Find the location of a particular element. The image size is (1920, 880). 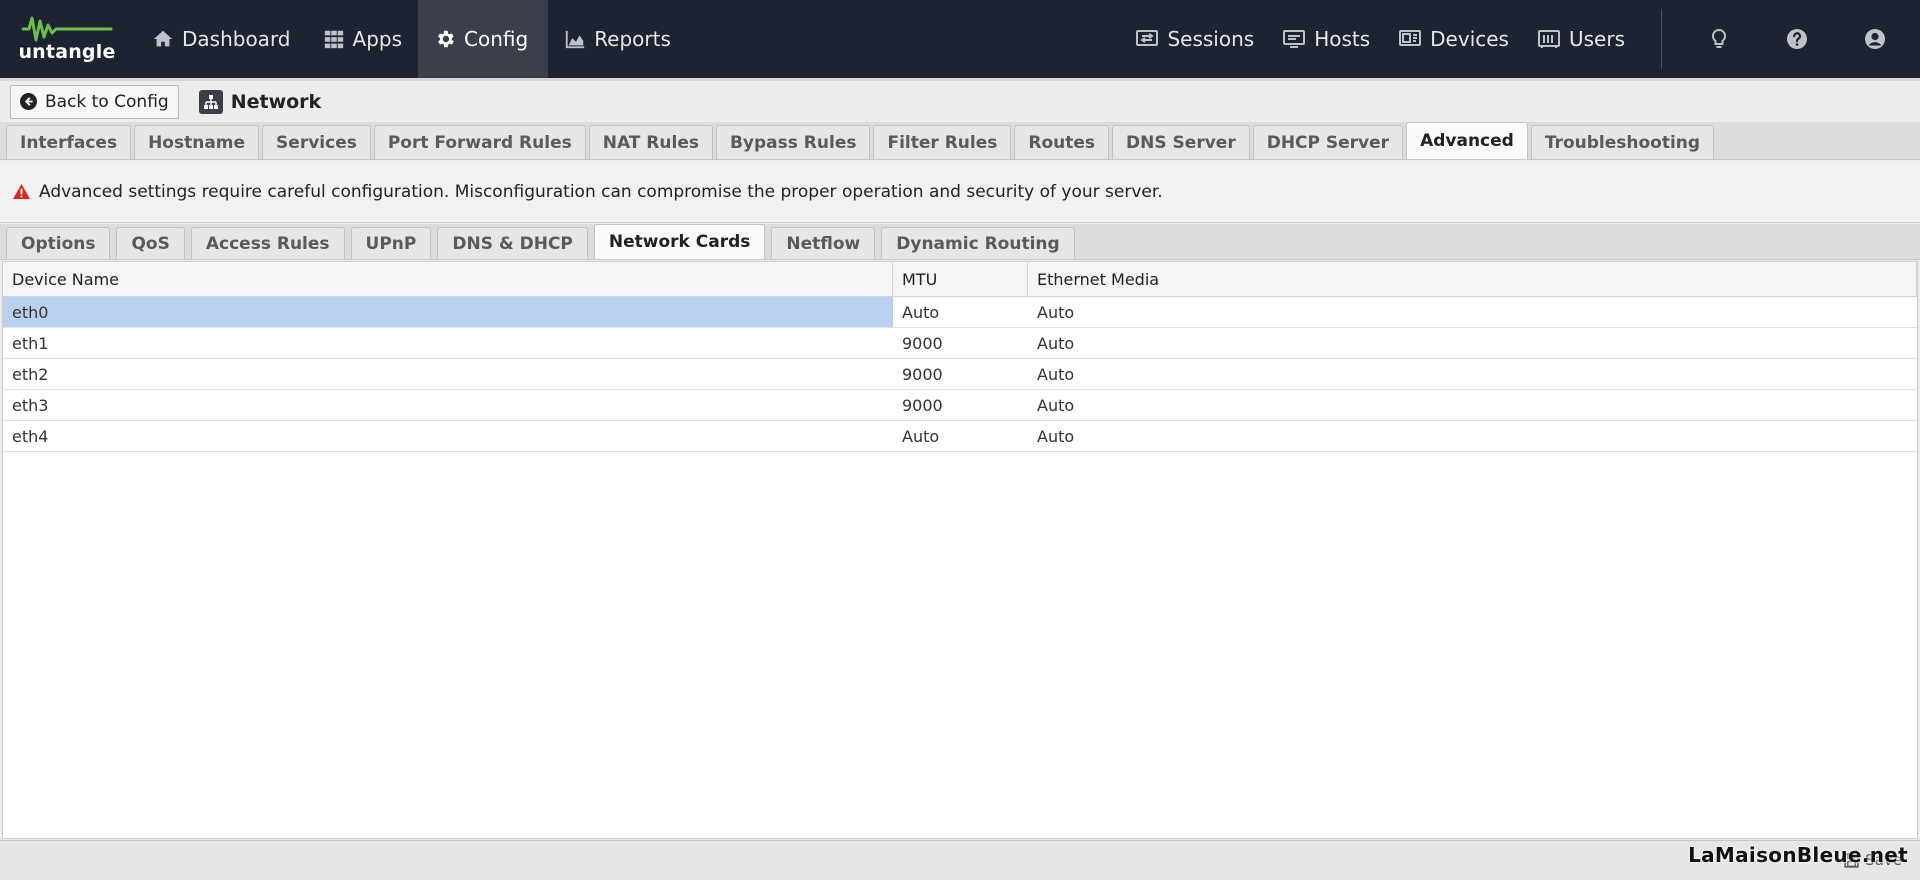

cell-device-name: eth4 is located at coordinates (30, 436).